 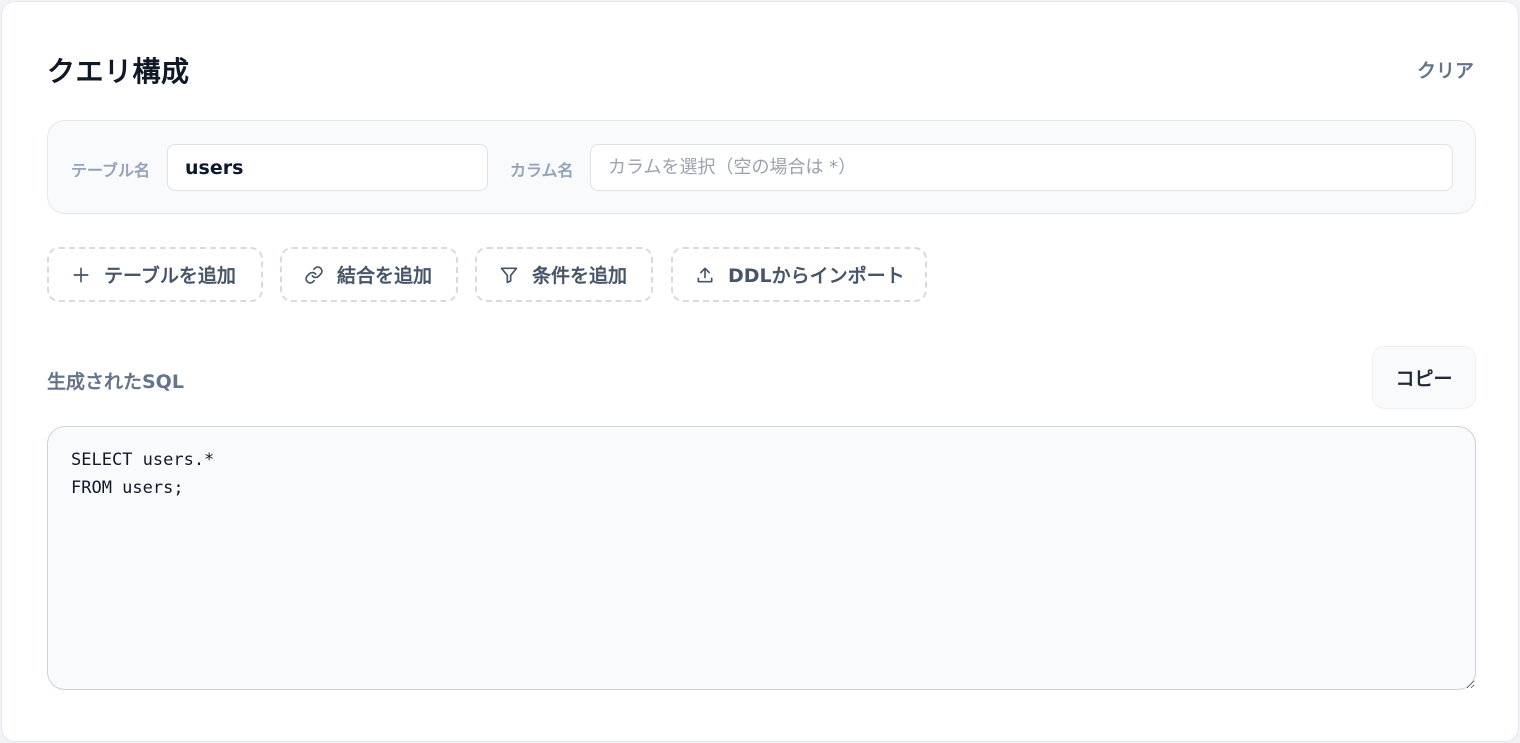 What do you see at coordinates (385, 276) in the screenshot?
I see `add-join-label: 結合を追加` at bounding box center [385, 276].